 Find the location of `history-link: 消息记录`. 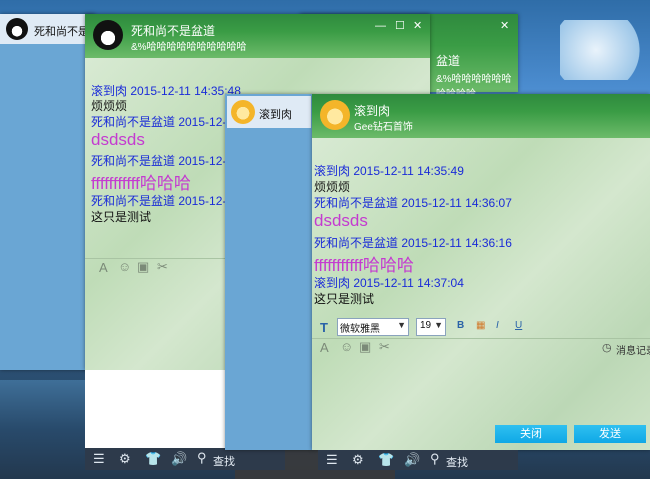

history-link: 消息记录 is located at coordinates (633, 349).